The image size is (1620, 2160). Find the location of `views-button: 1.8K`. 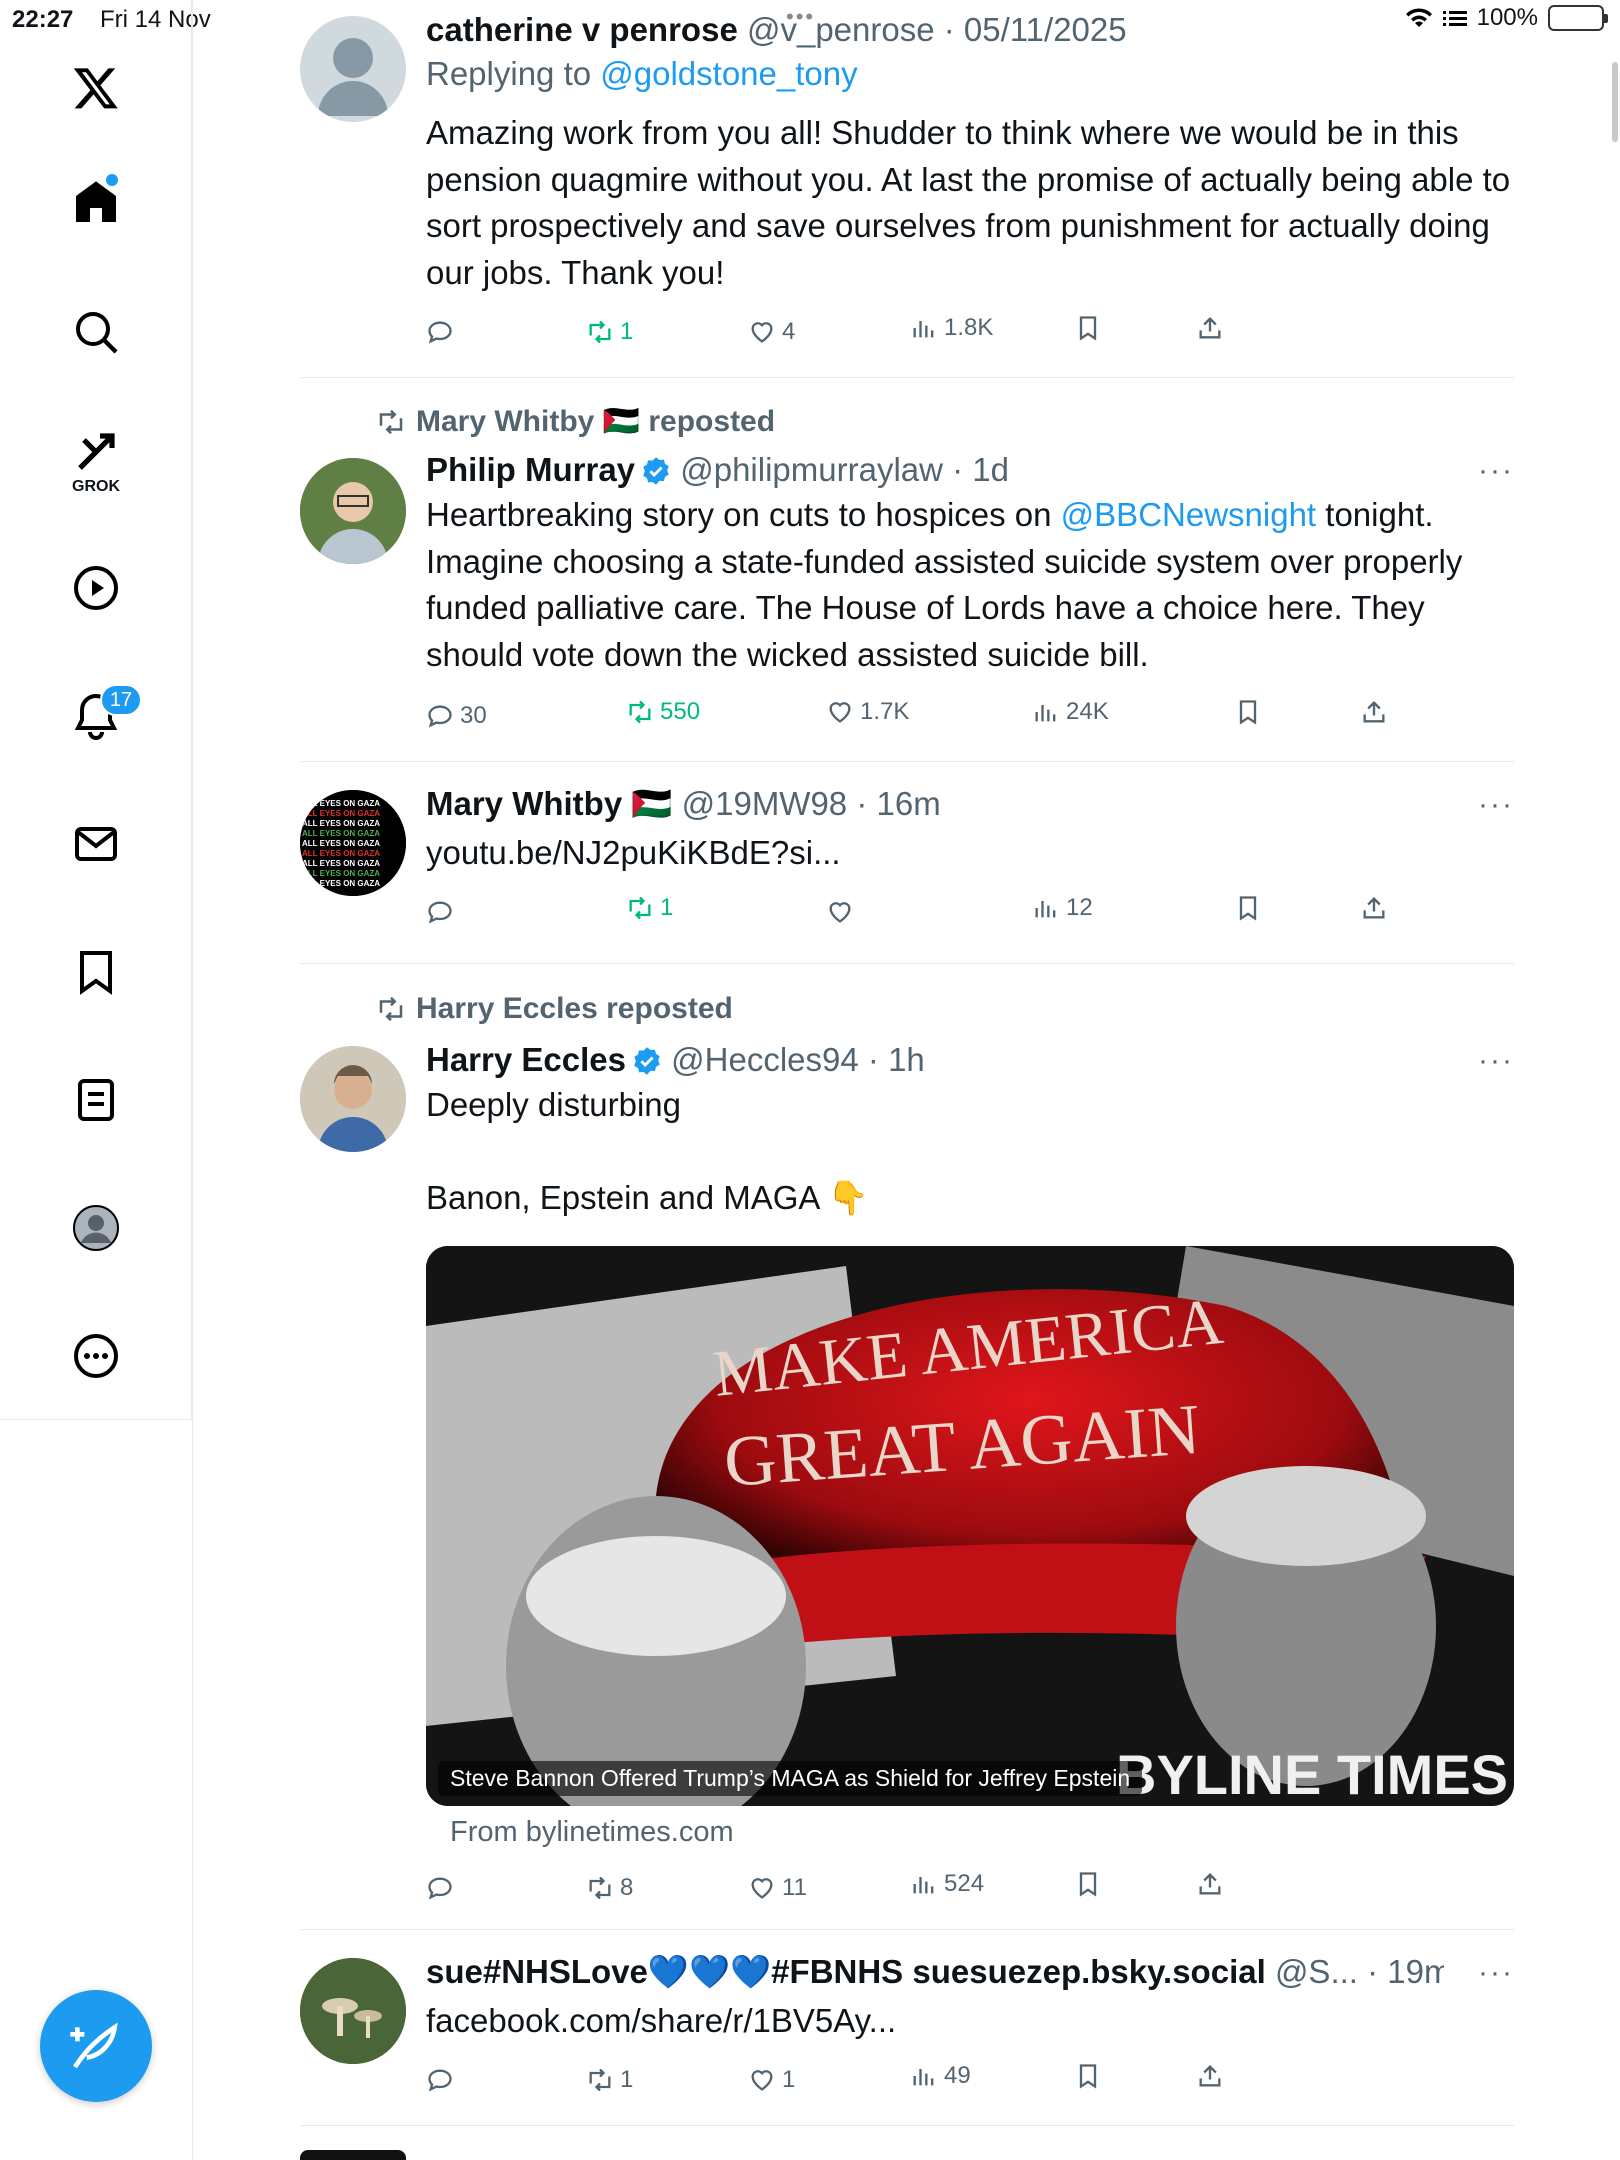

views-button: 1.8K is located at coordinates (951, 328).